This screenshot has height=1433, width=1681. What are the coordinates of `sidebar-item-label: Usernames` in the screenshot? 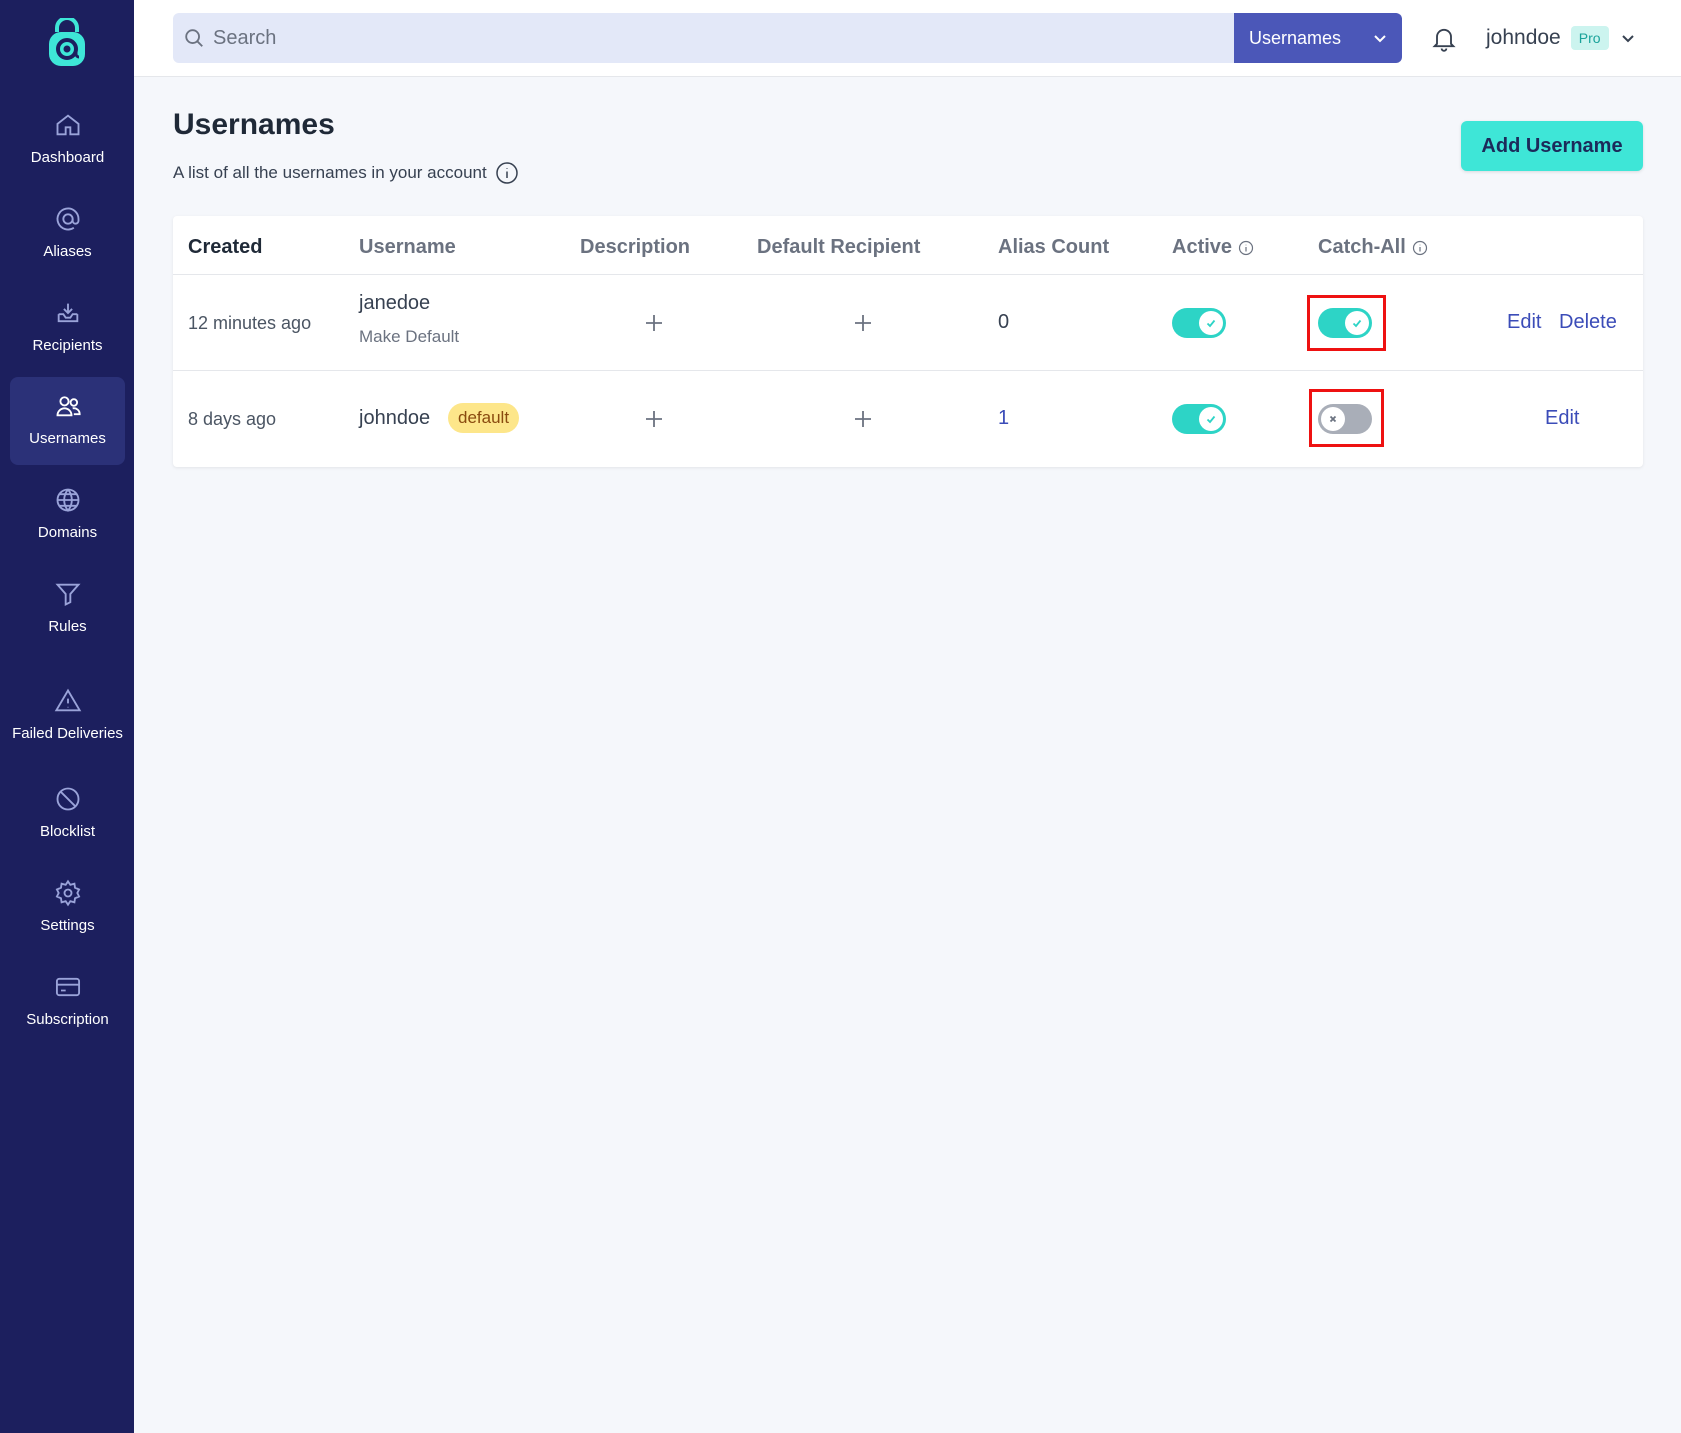 It's located at (67, 438).